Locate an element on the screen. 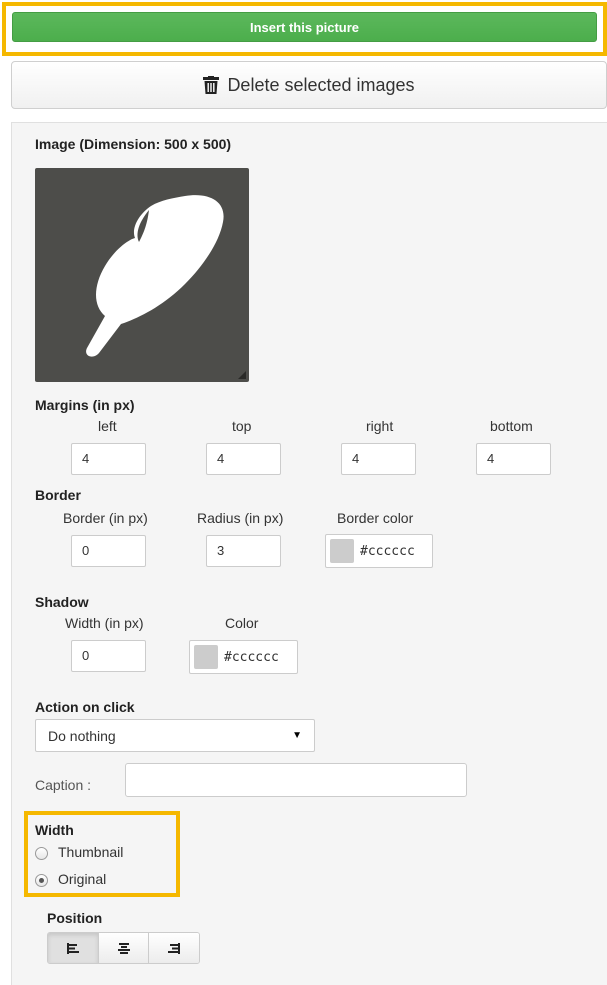 The height and width of the screenshot is (985, 607). insert-picture-button: Insert this picture is located at coordinates (304, 27).